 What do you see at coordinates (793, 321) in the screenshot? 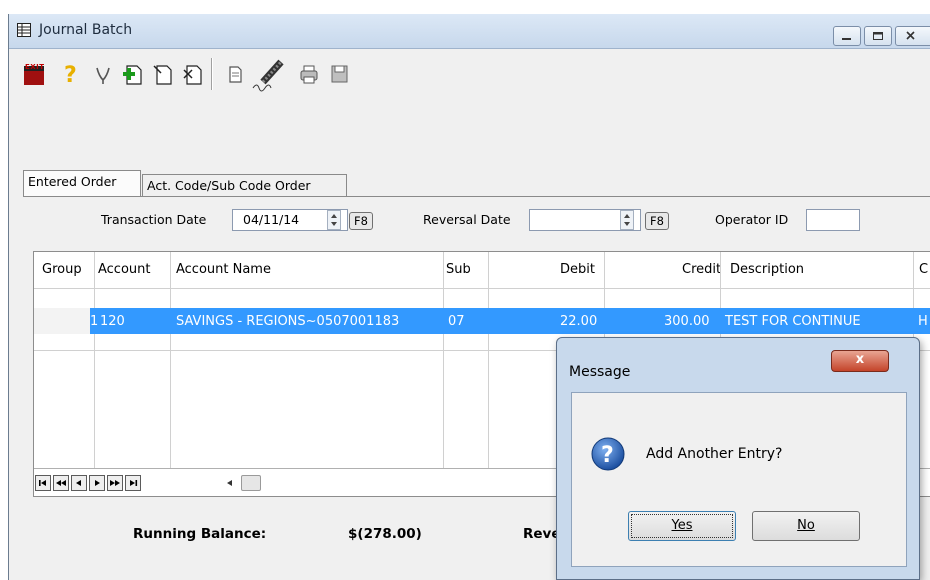
I see `cell-description: TEST FOR CONTINUE` at bounding box center [793, 321].